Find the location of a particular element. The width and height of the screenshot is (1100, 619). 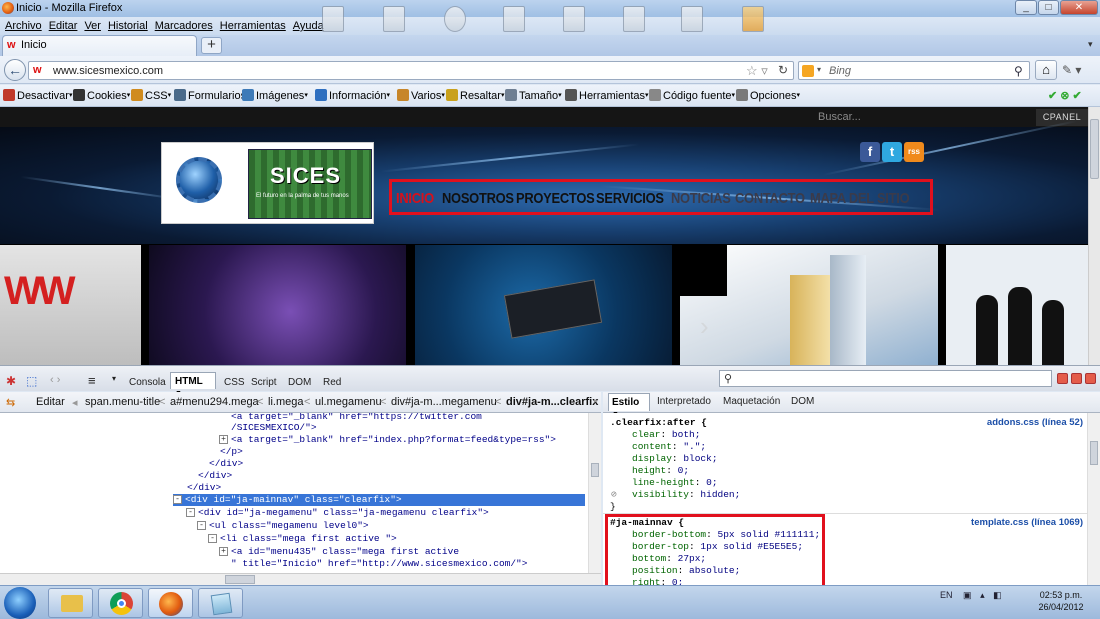

css-property: clear: both; is located at coordinates (666, 435).